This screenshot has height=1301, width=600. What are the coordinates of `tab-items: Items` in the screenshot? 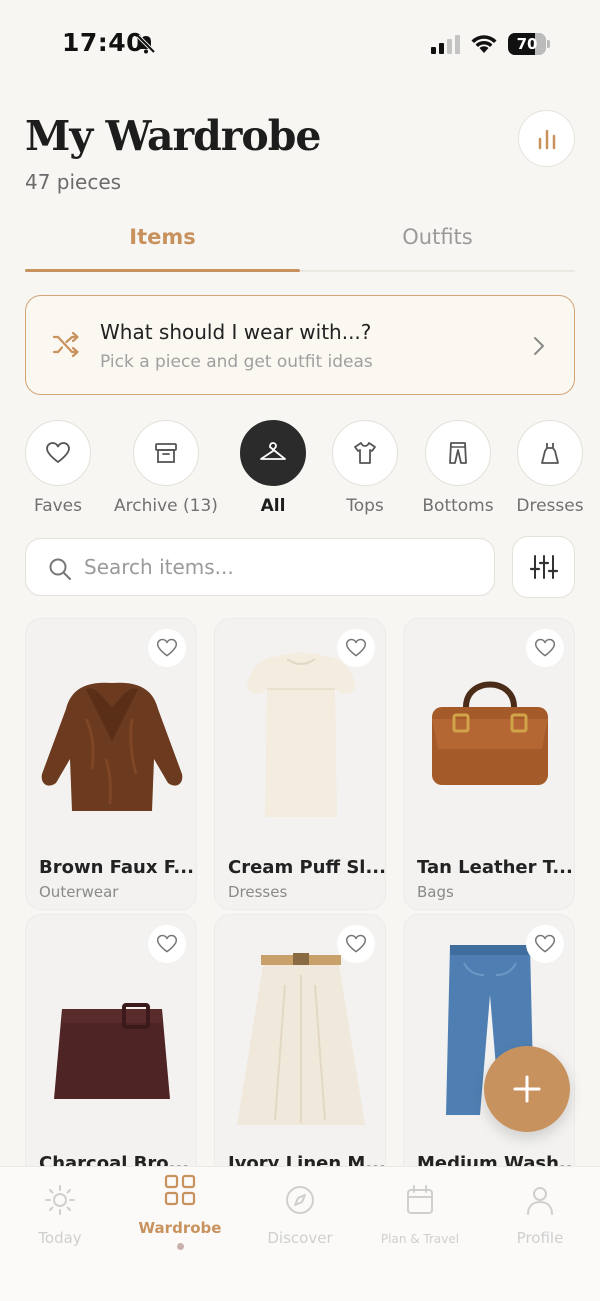 It's located at (162, 245).